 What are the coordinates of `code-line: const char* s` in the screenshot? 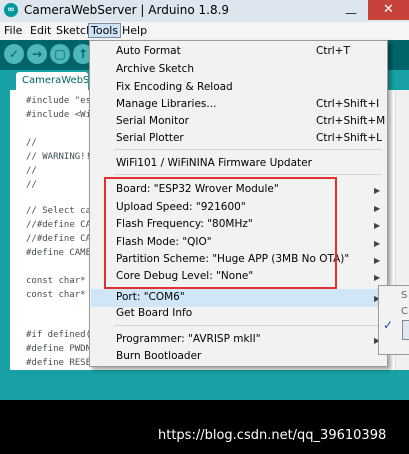 It's located at (61, 281).